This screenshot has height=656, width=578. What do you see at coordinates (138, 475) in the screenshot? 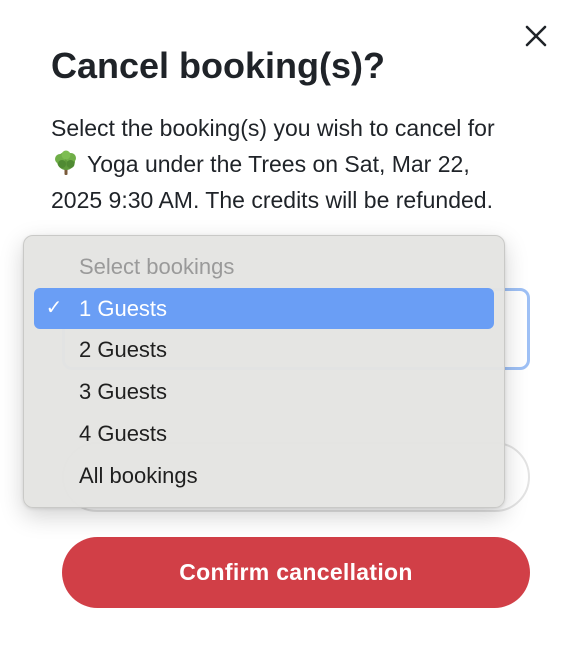
I see `option-label: All bookings` at bounding box center [138, 475].